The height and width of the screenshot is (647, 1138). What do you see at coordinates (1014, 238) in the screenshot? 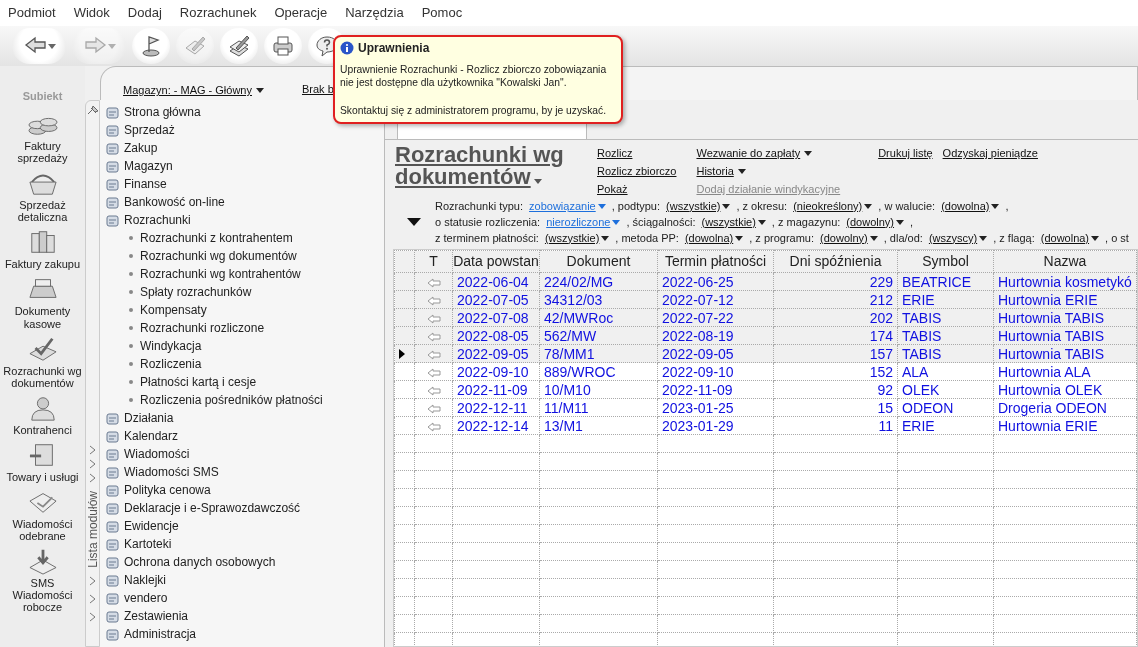
I see `filter-label: , z flagą:` at bounding box center [1014, 238].